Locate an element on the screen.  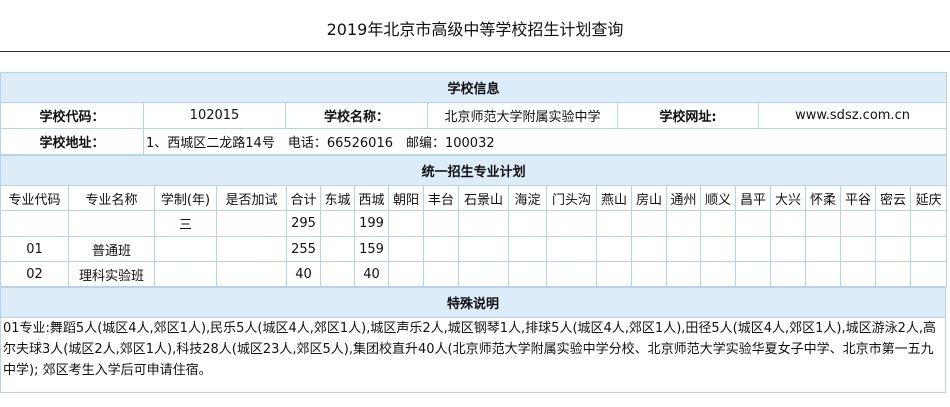
table-cell: 01 is located at coordinates (34, 249).